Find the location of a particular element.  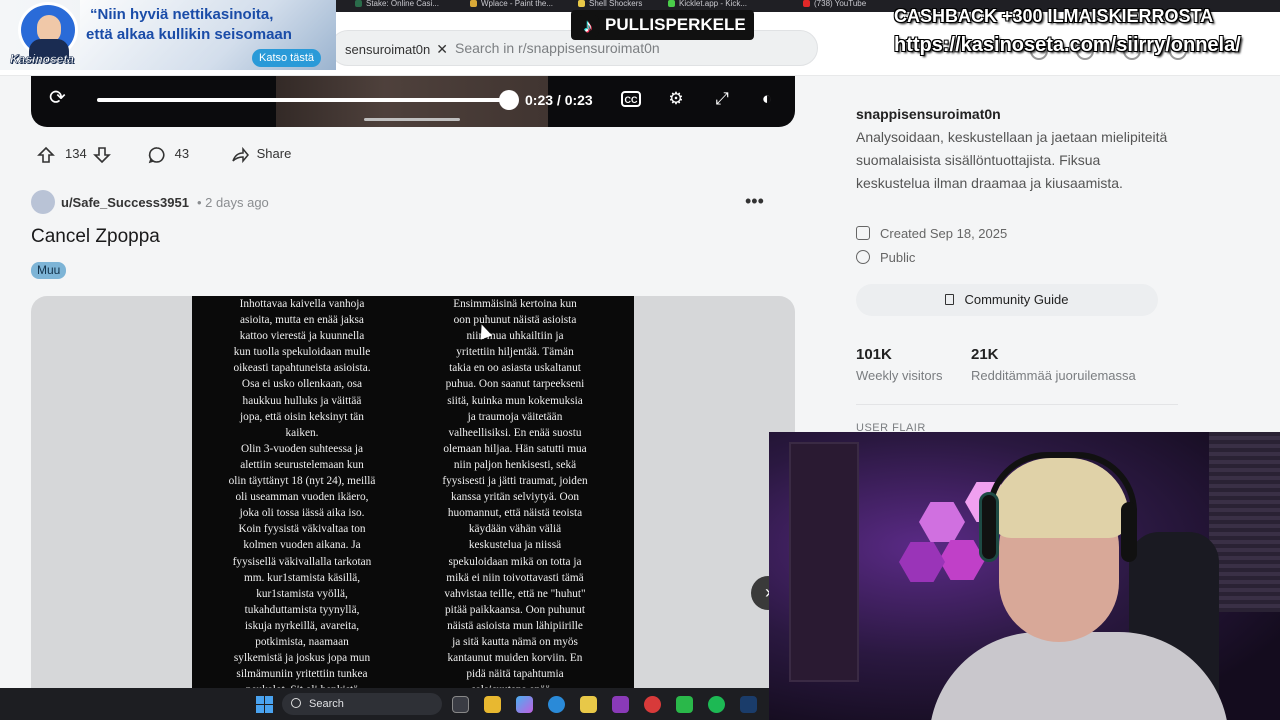

windows-taskbar: Search is located at coordinates (384, 704).